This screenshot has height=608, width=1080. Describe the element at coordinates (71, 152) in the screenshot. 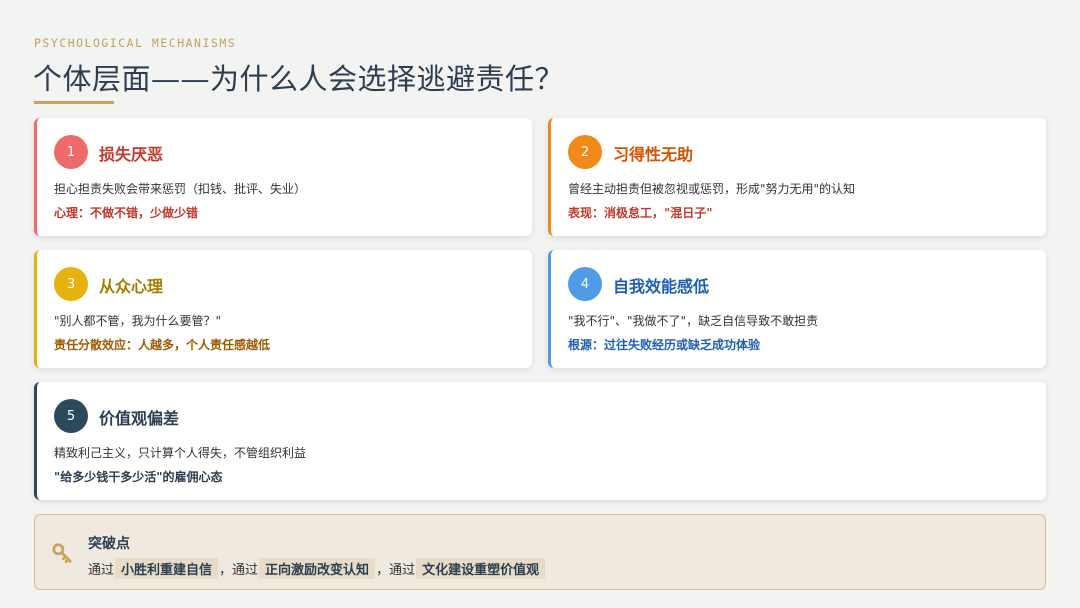

I see `number-badge: 1` at that location.